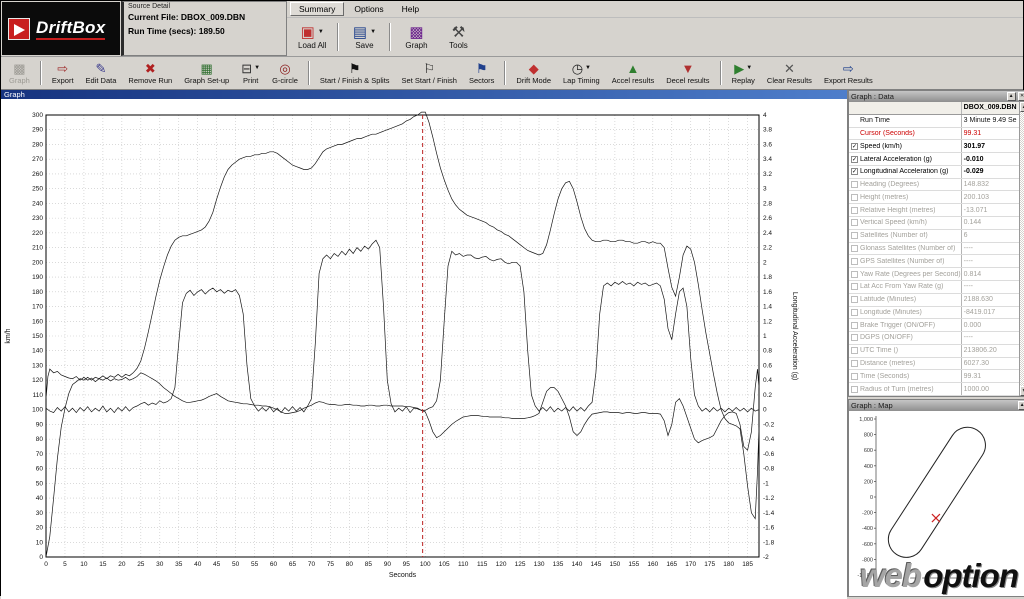 This screenshot has height=599, width=1024. What do you see at coordinates (934, 134) in the screenshot?
I see `data-row-cursor-seconds: Cursor (Seconds) 99.31` at bounding box center [934, 134].